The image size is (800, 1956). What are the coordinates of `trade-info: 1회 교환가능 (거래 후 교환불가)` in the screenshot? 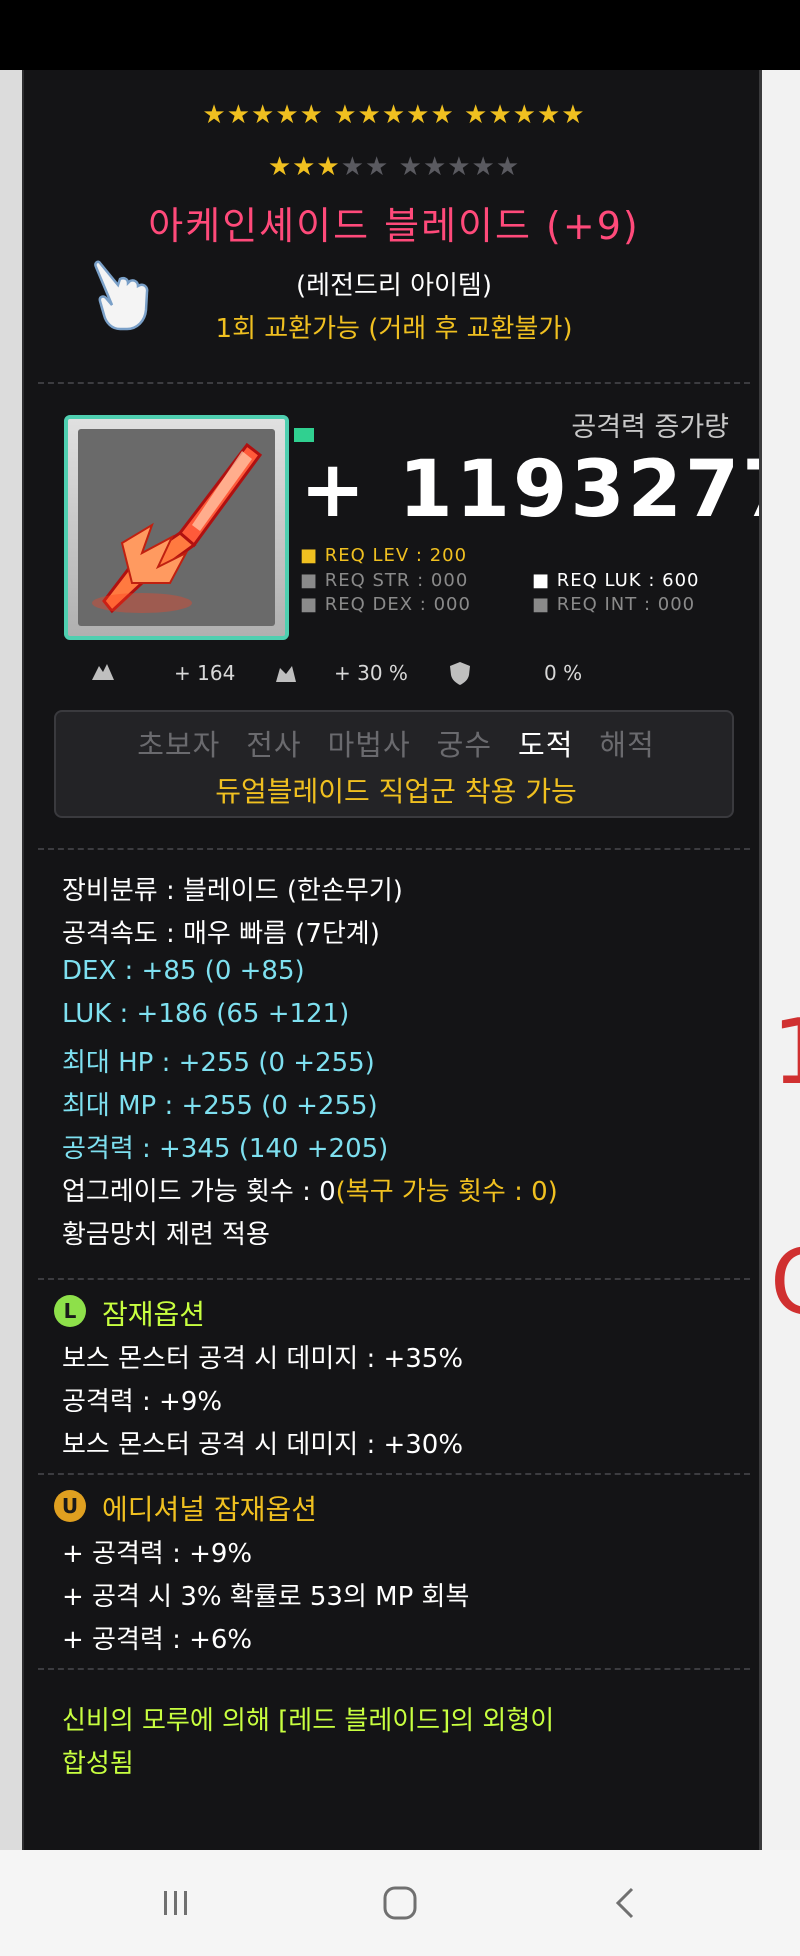 It's located at (394, 329).